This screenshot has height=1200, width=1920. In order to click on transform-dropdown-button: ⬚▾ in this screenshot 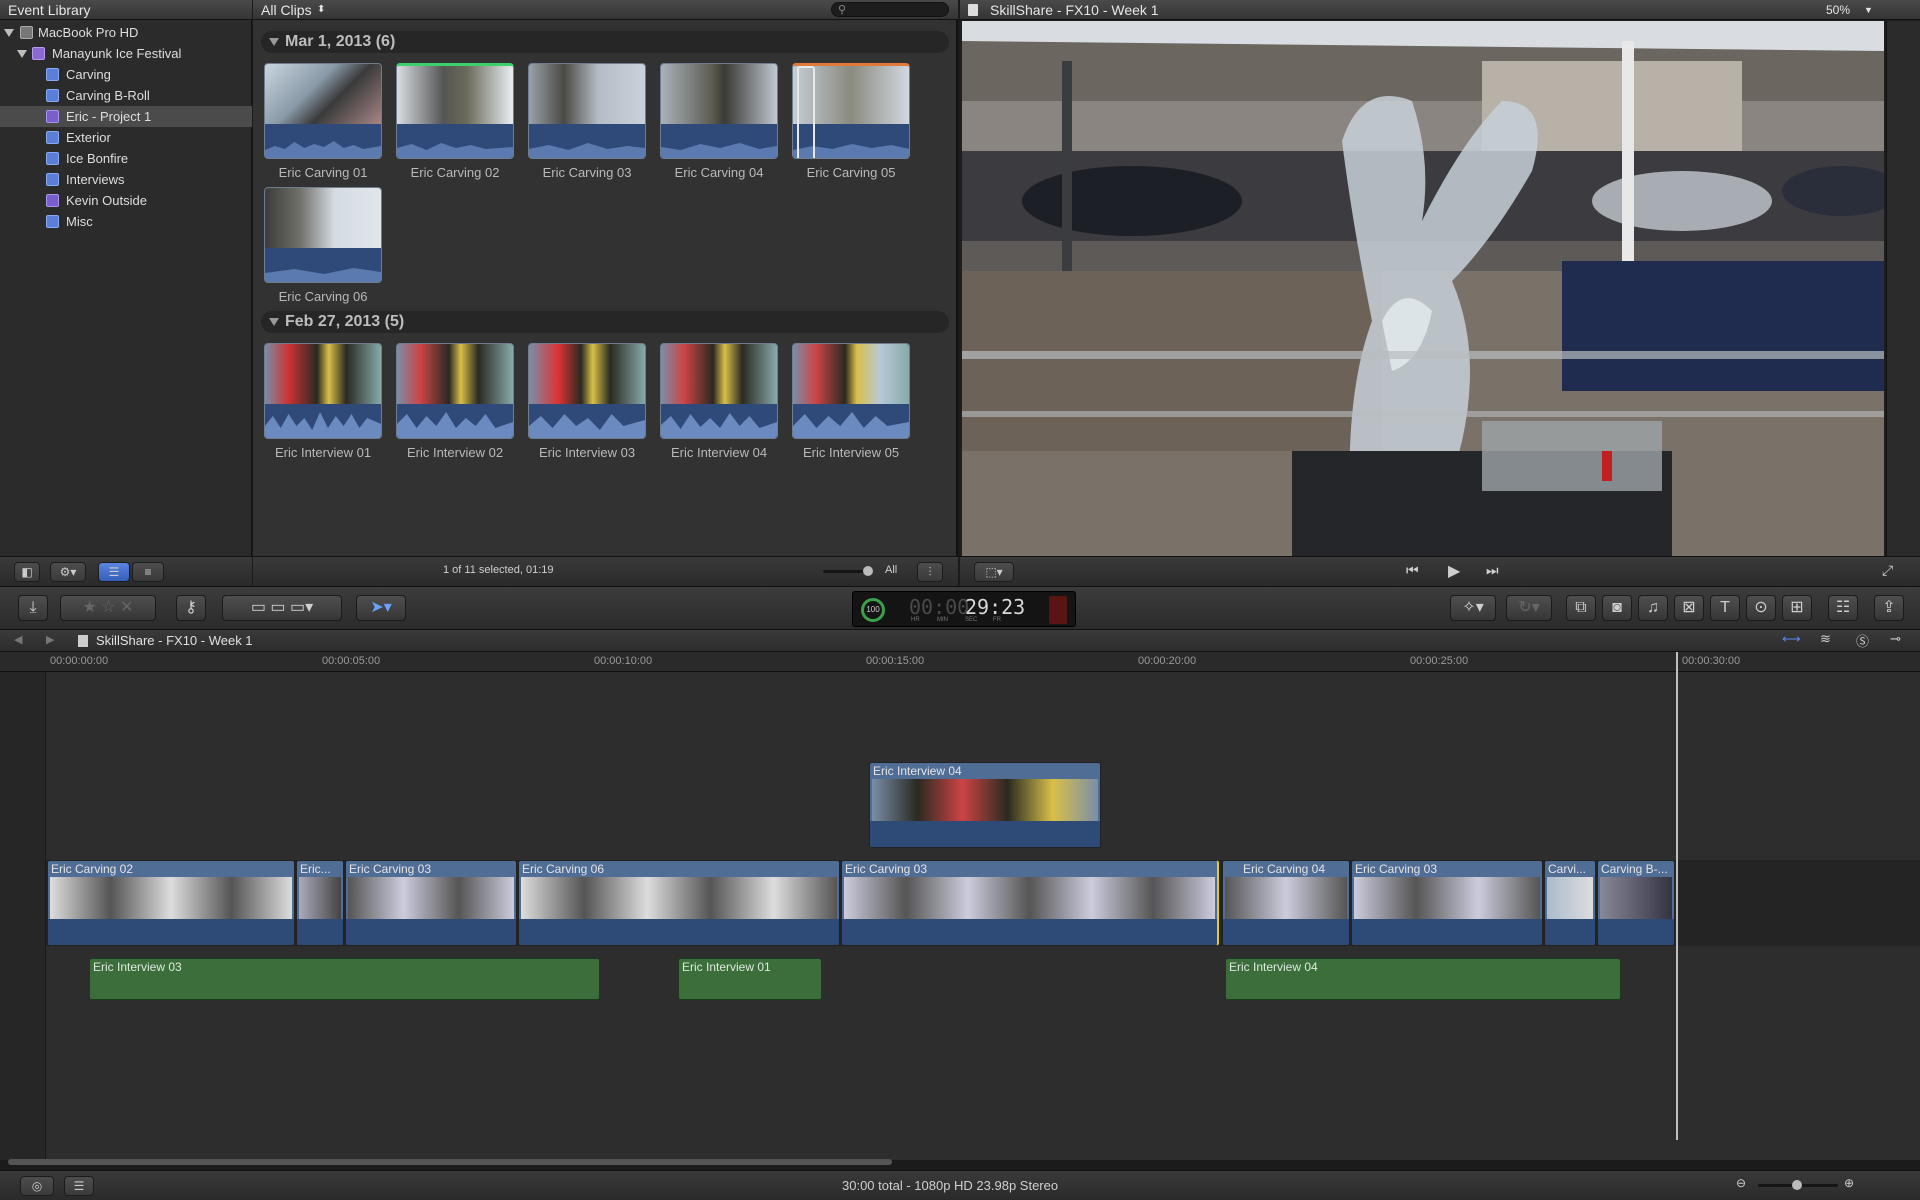, I will do `click(994, 572)`.